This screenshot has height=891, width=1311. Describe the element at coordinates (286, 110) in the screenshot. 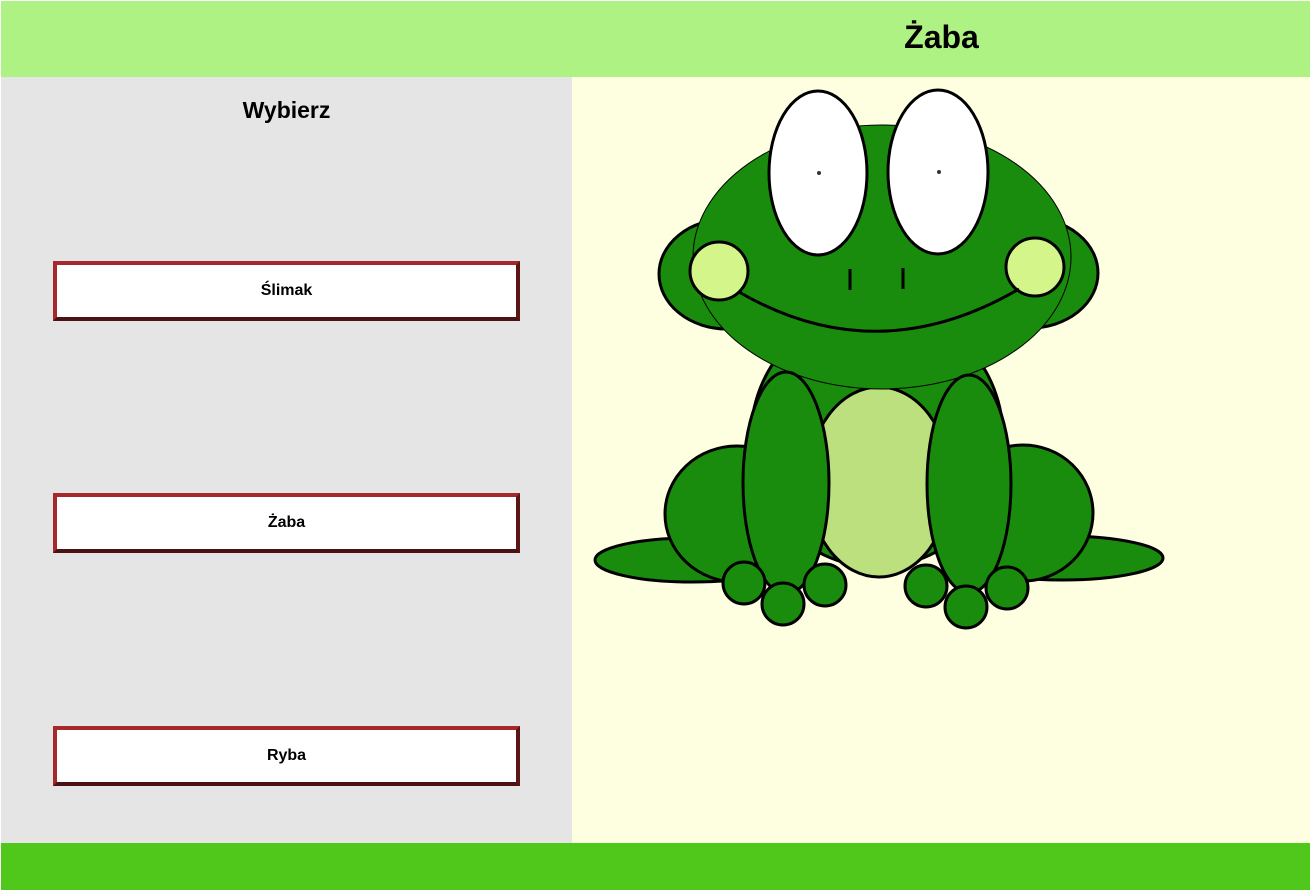

I see `sidebar-title: Wybierz` at that location.